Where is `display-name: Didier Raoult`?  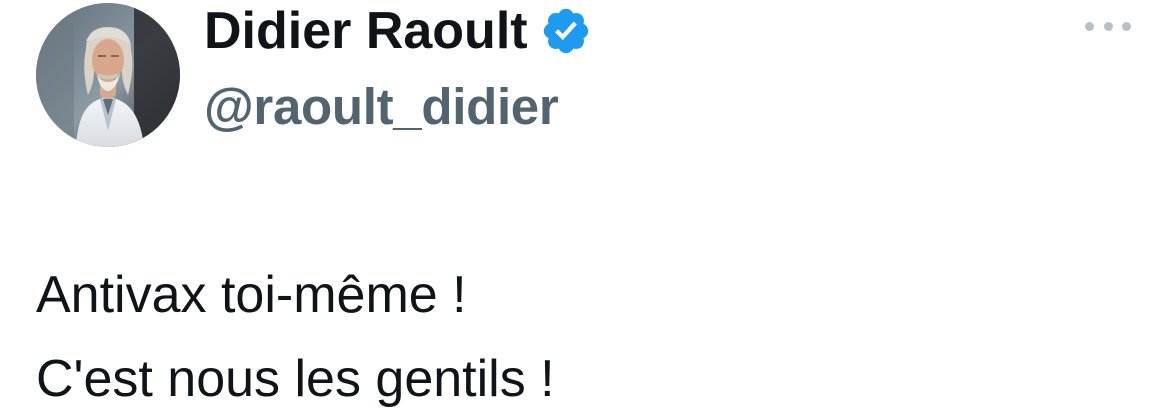 display-name: Didier Raoult is located at coordinates (366, 31).